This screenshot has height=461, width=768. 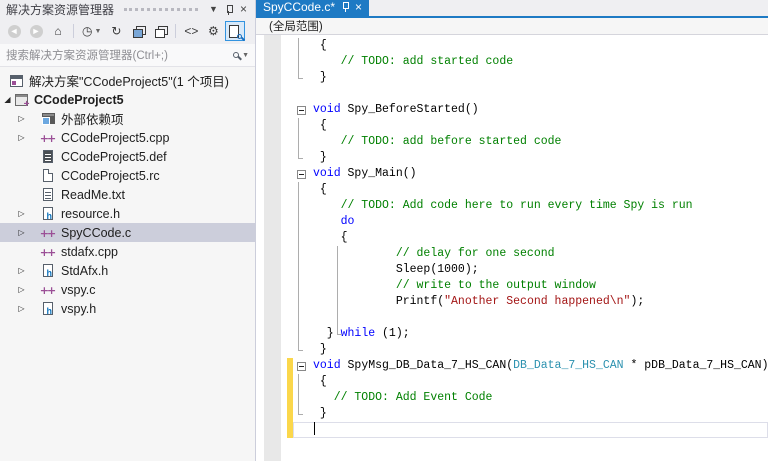 I want to click on forward-icon: ►, so click(x=36, y=31).